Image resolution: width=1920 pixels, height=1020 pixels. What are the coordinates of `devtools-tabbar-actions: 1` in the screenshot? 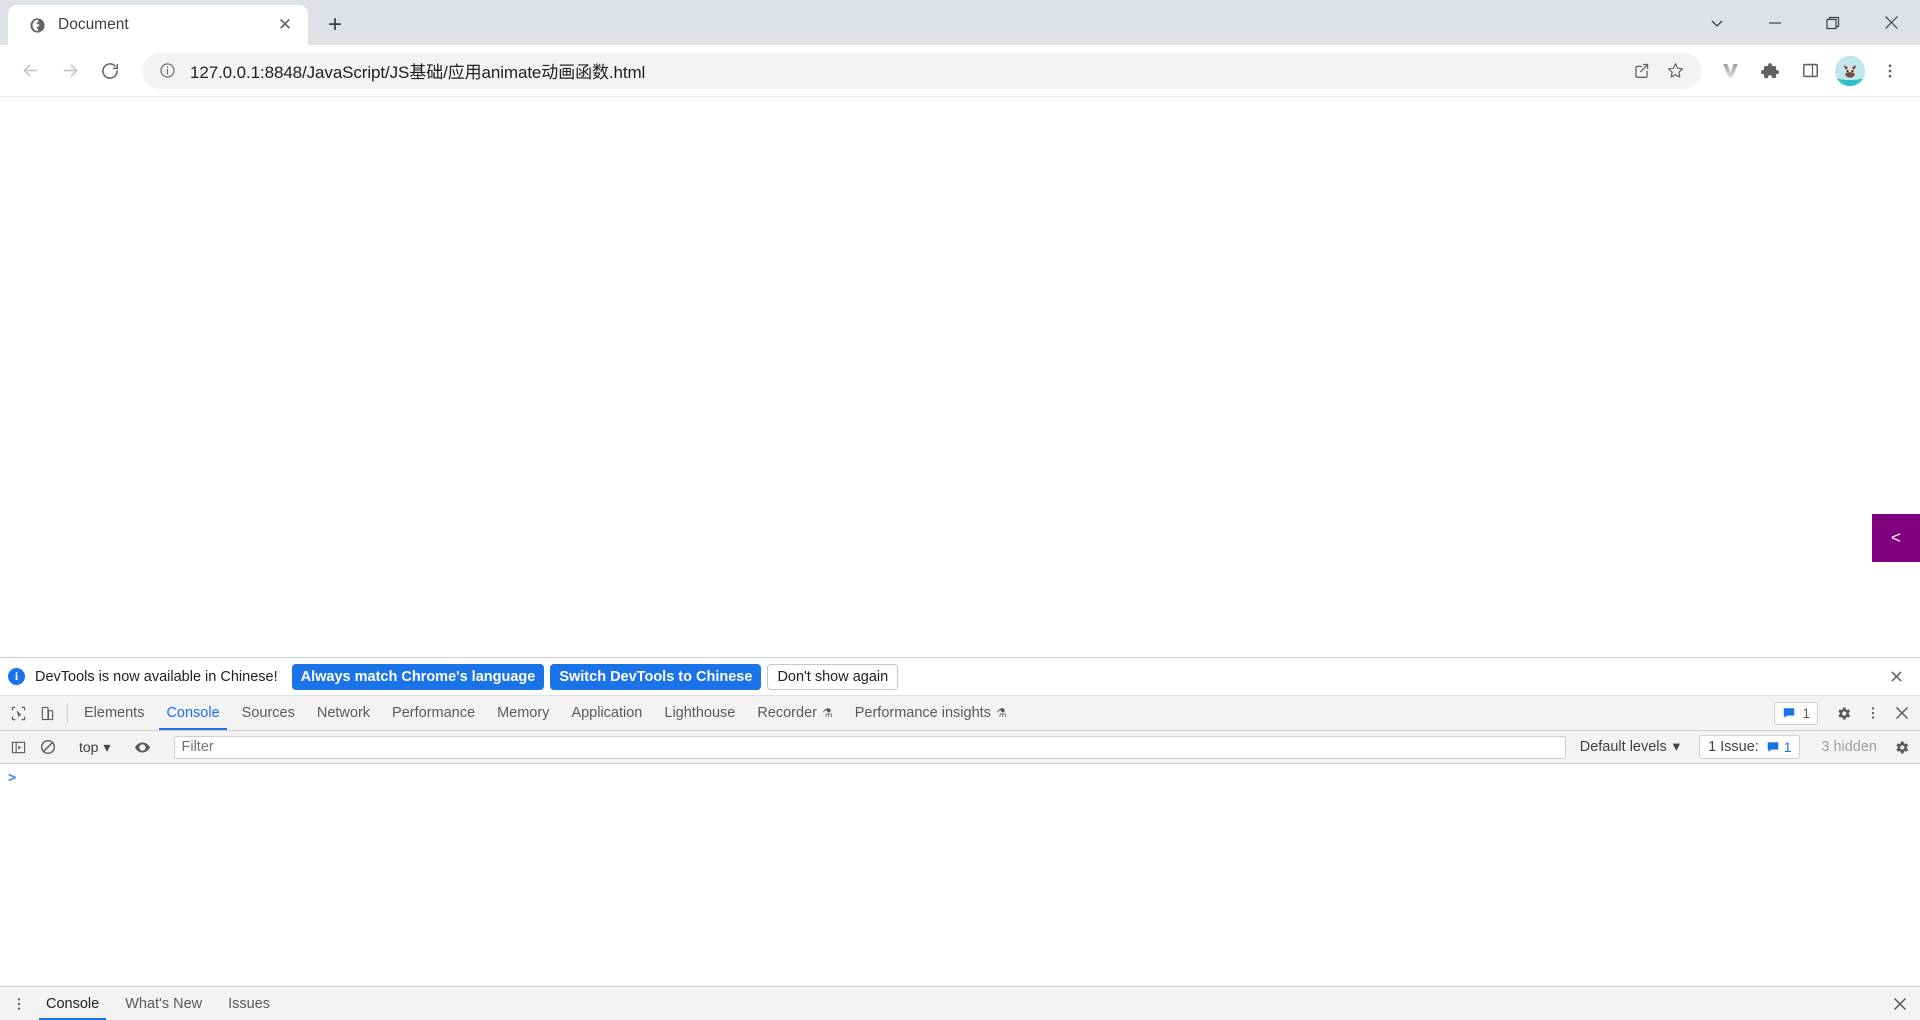 It's located at (1847, 713).